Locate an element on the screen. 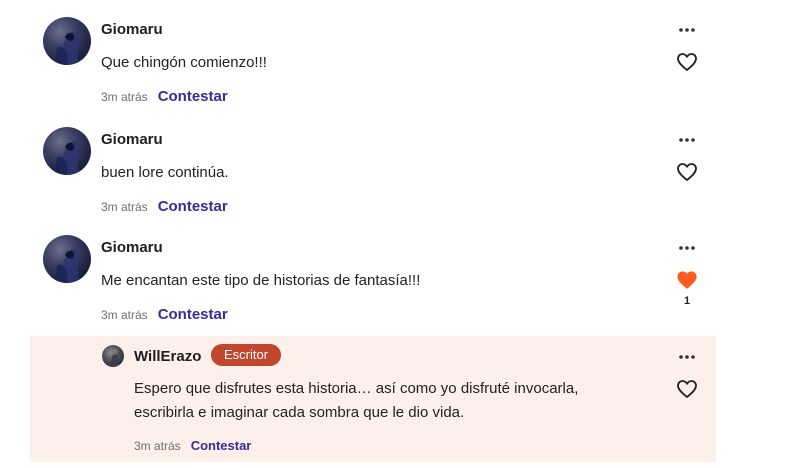  comment-text: Que chingón comienzo!!! is located at coordinates (184, 62).